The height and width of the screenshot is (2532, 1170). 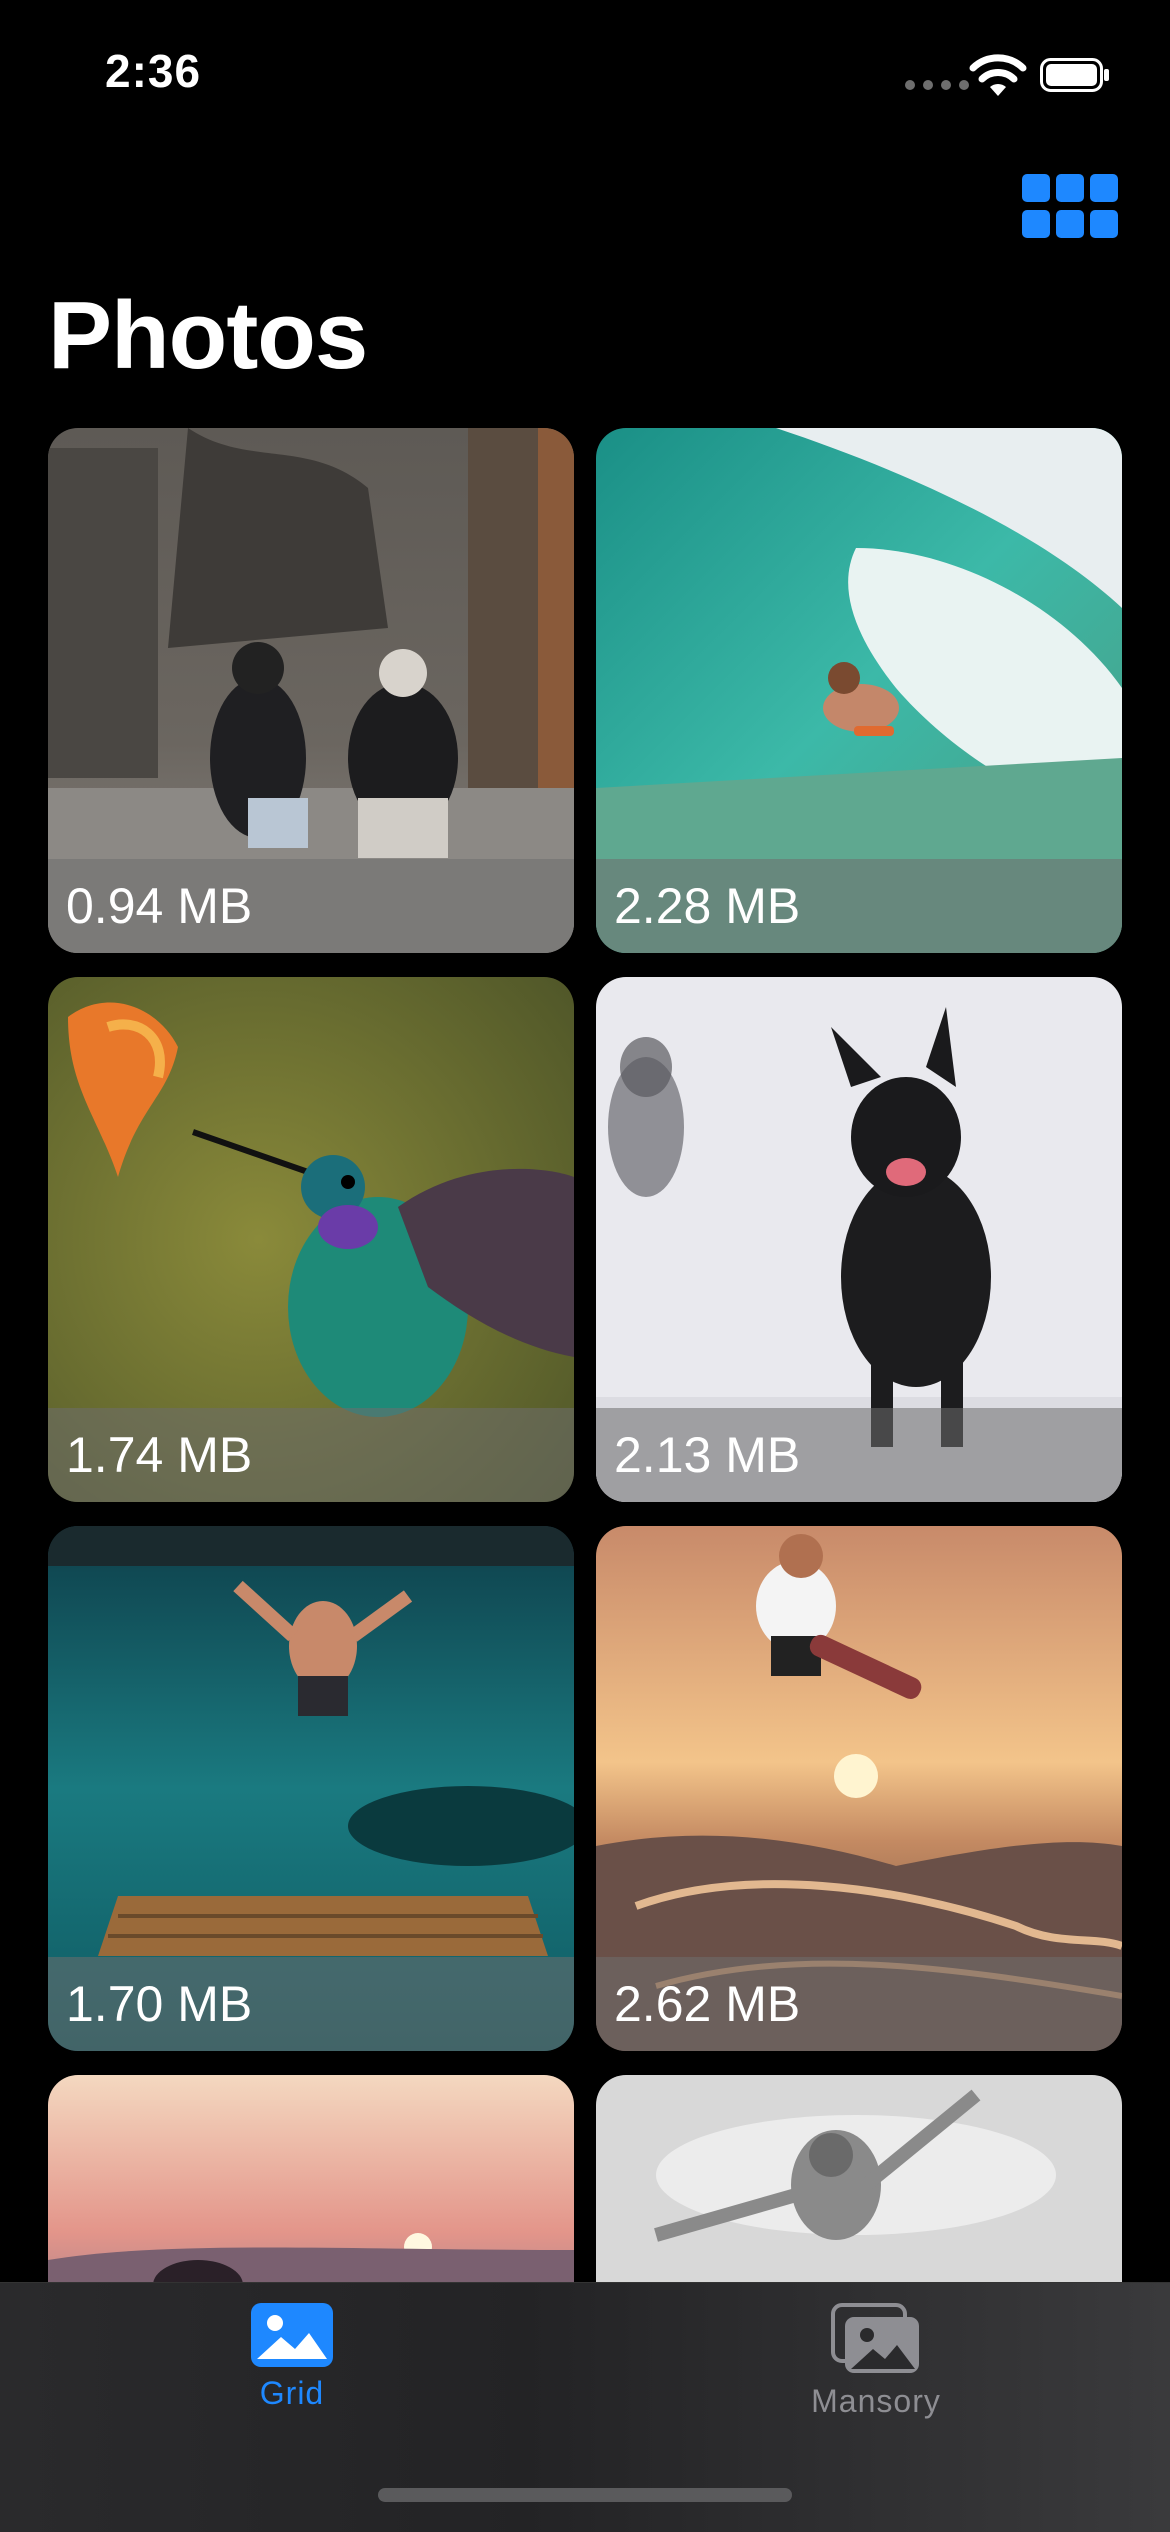 What do you see at coordinates (859, 1788) in the screenshot?
I see `photo-card: 2.62 MB` at bounding box center [859, 1788].